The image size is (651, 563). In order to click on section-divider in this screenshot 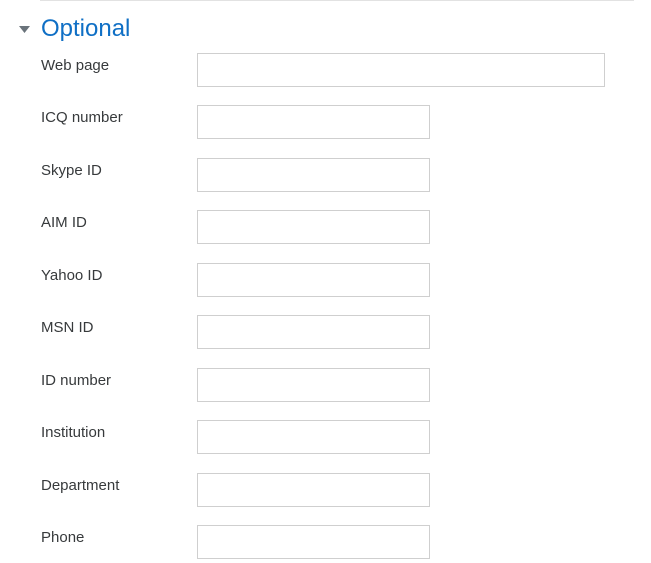, I will do `click(337, 0)`.